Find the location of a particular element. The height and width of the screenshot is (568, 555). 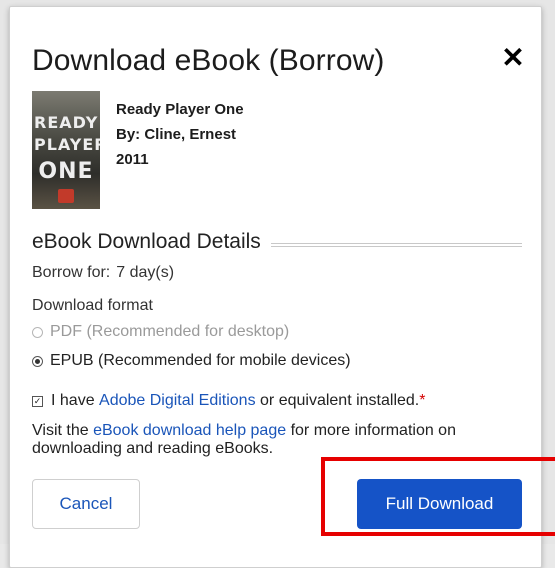

format-option-pdf: PDF (Recommended for desktop) is located at coordinates (160, 332).